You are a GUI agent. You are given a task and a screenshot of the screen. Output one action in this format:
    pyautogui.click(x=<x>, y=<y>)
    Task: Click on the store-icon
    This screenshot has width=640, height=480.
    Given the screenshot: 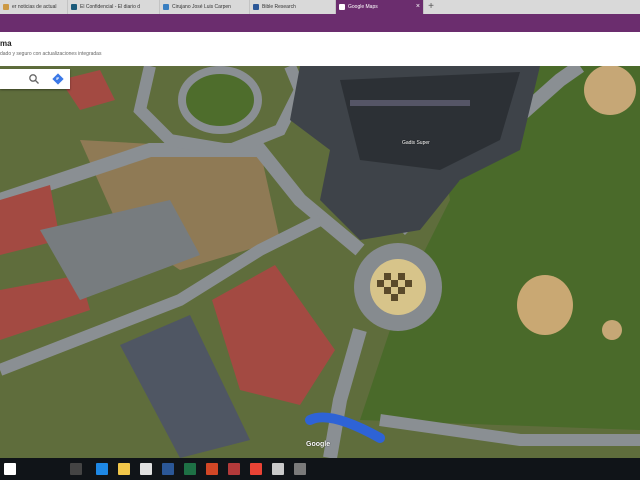 What is the action you would take?
    pyautogui.click(x=146, y=469)
    